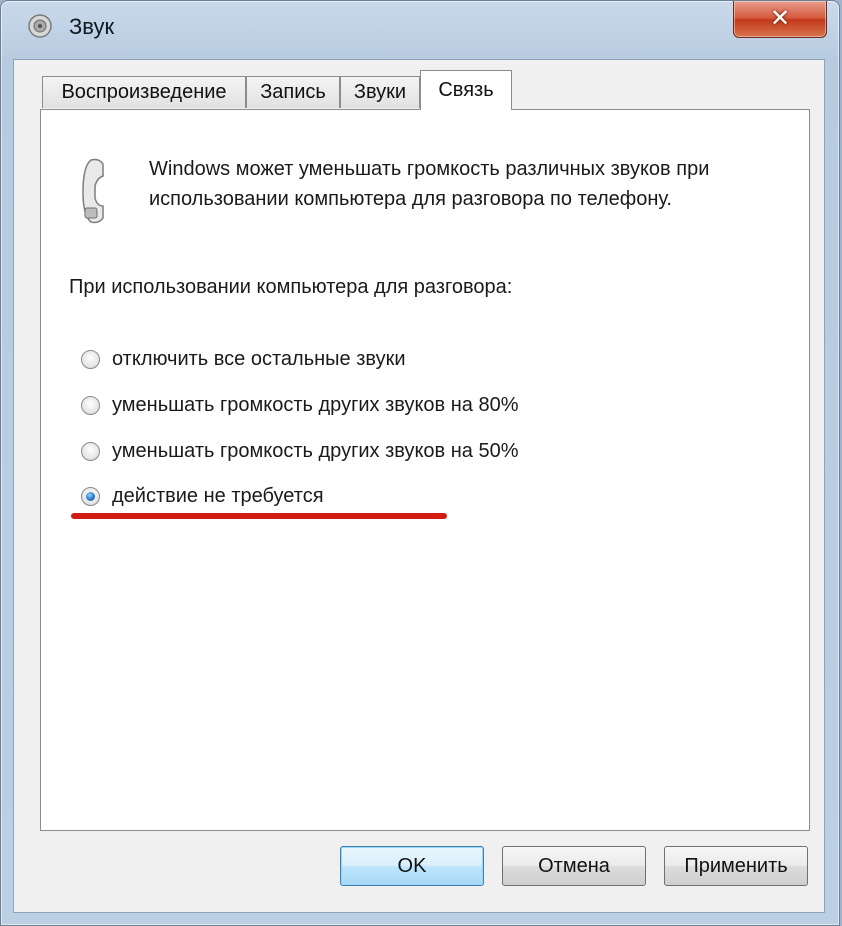 This screenshot has height=926, width=842. Describe the element at coordinates (90, 496) in the screenshot. I see `radio-button-selected-icon` at that location.